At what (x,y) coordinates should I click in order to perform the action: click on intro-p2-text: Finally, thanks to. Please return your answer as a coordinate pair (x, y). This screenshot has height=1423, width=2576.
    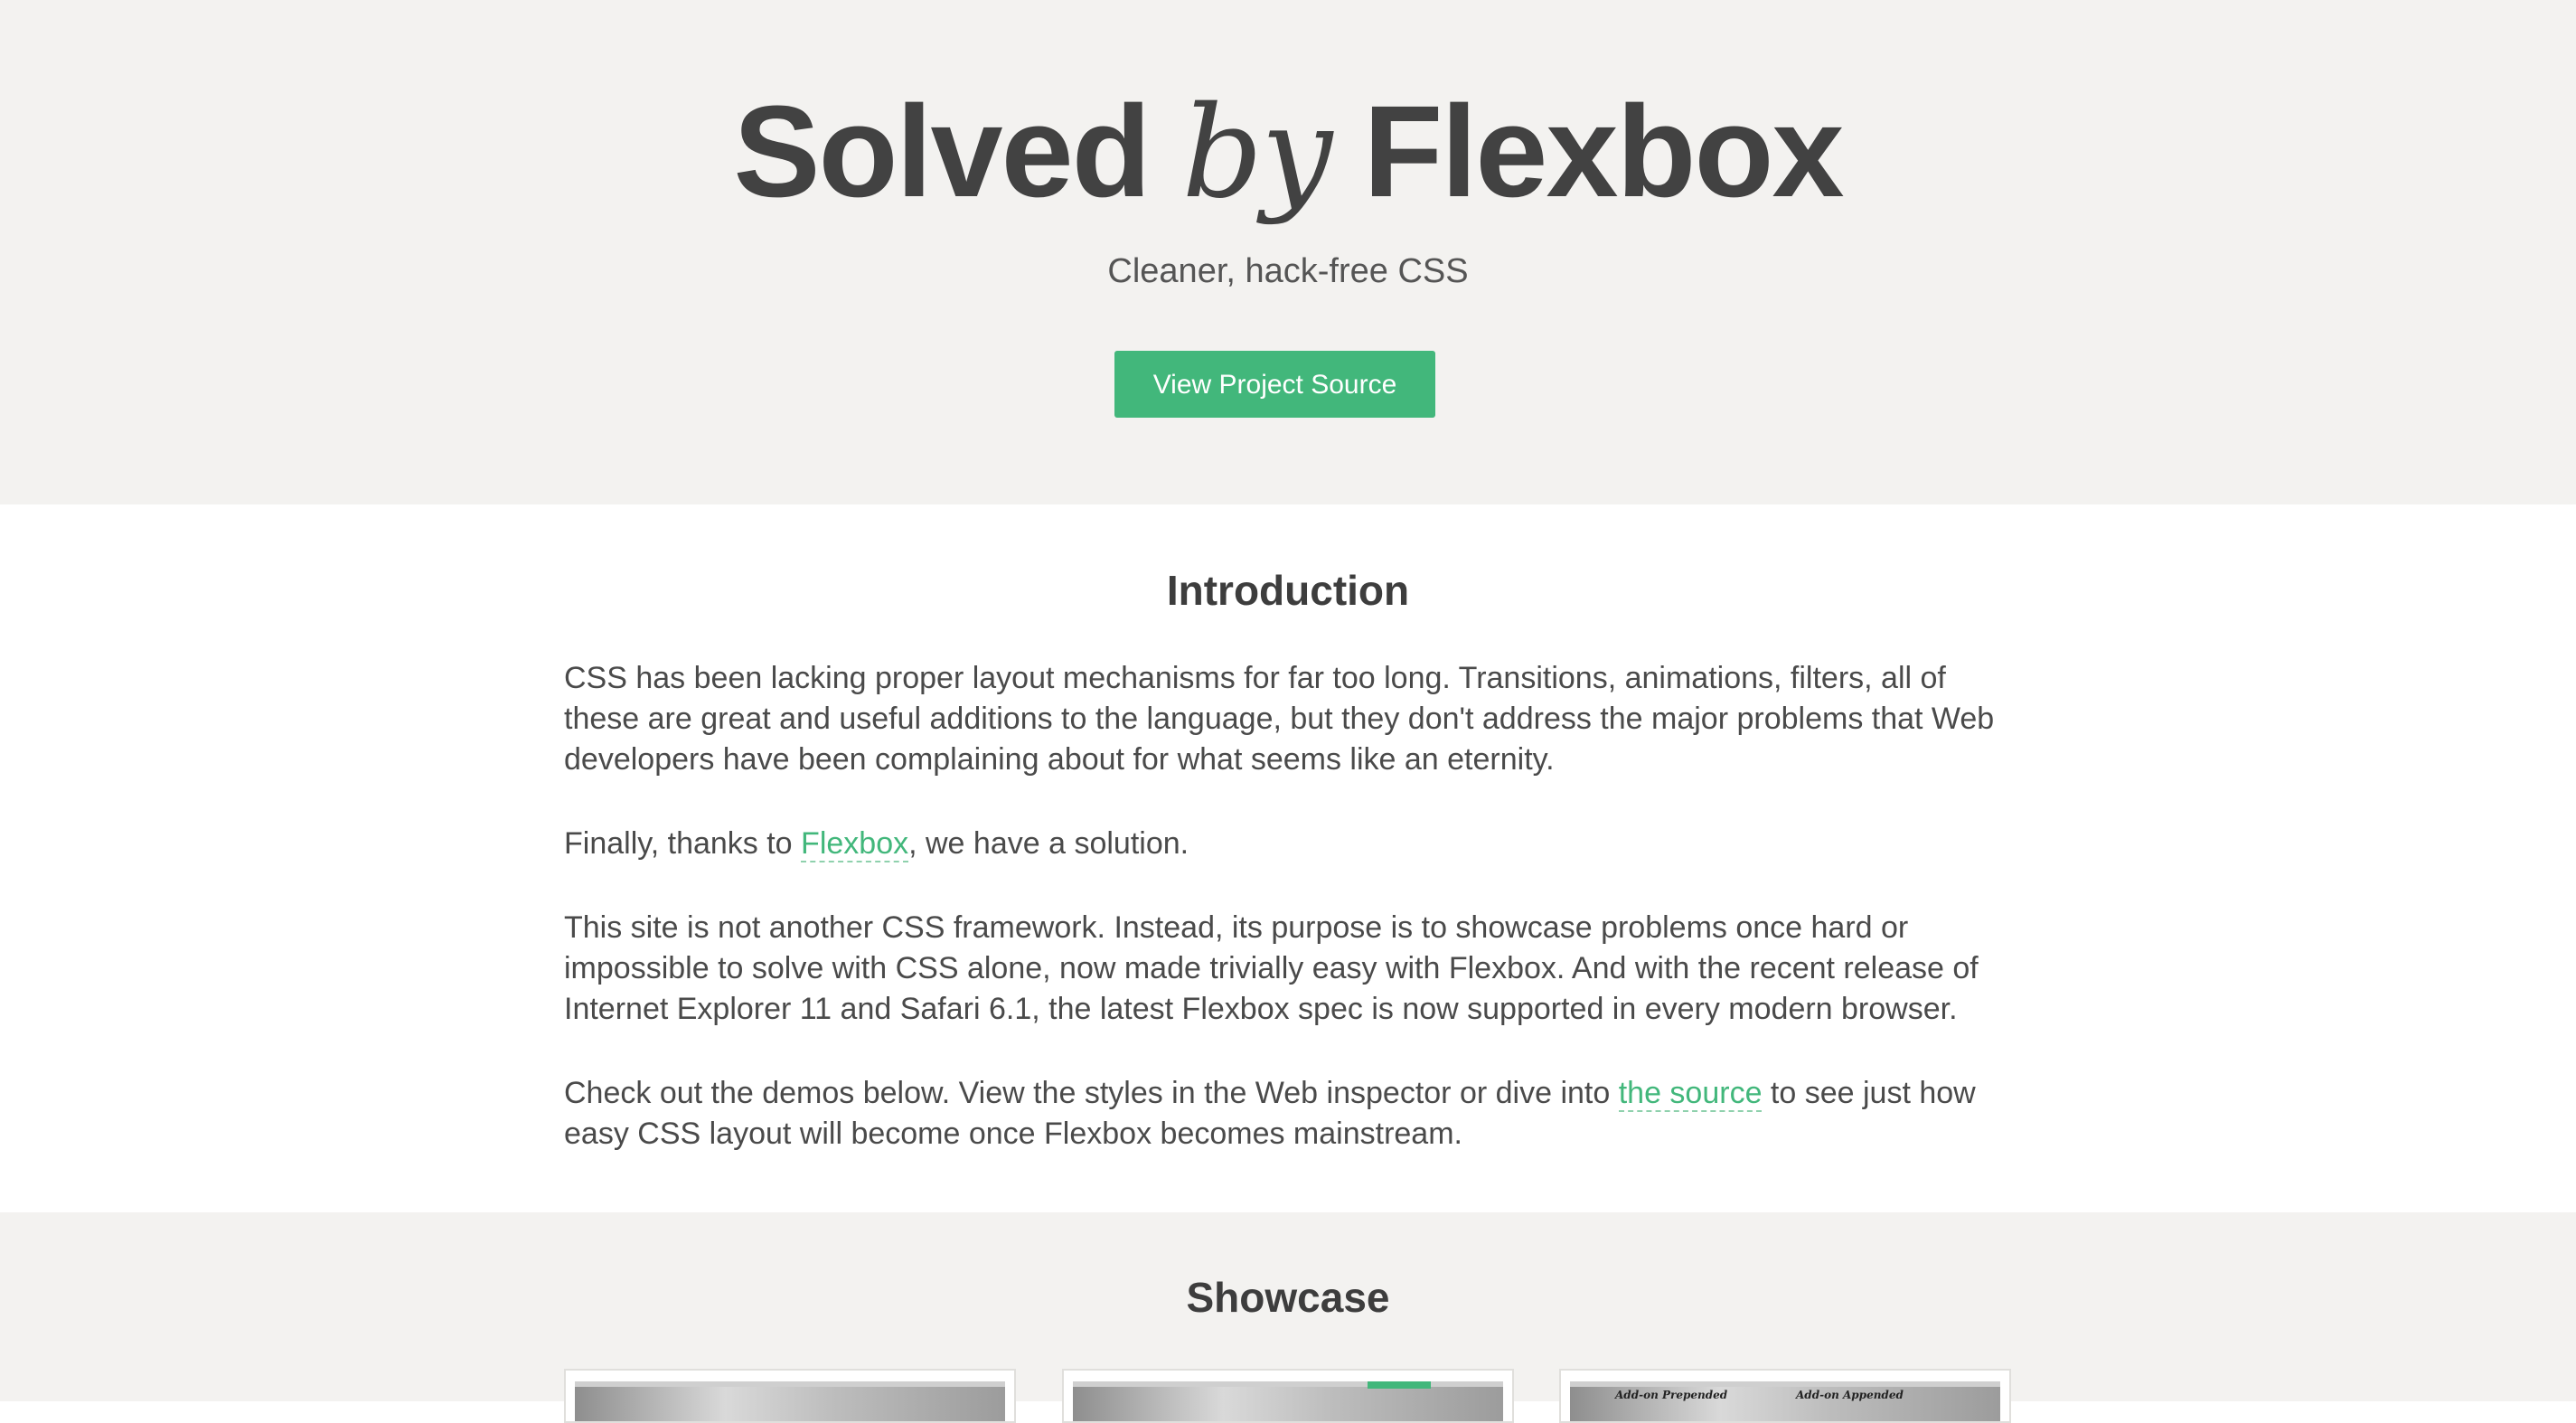
    Looking at the image, I should click on (683, 843).